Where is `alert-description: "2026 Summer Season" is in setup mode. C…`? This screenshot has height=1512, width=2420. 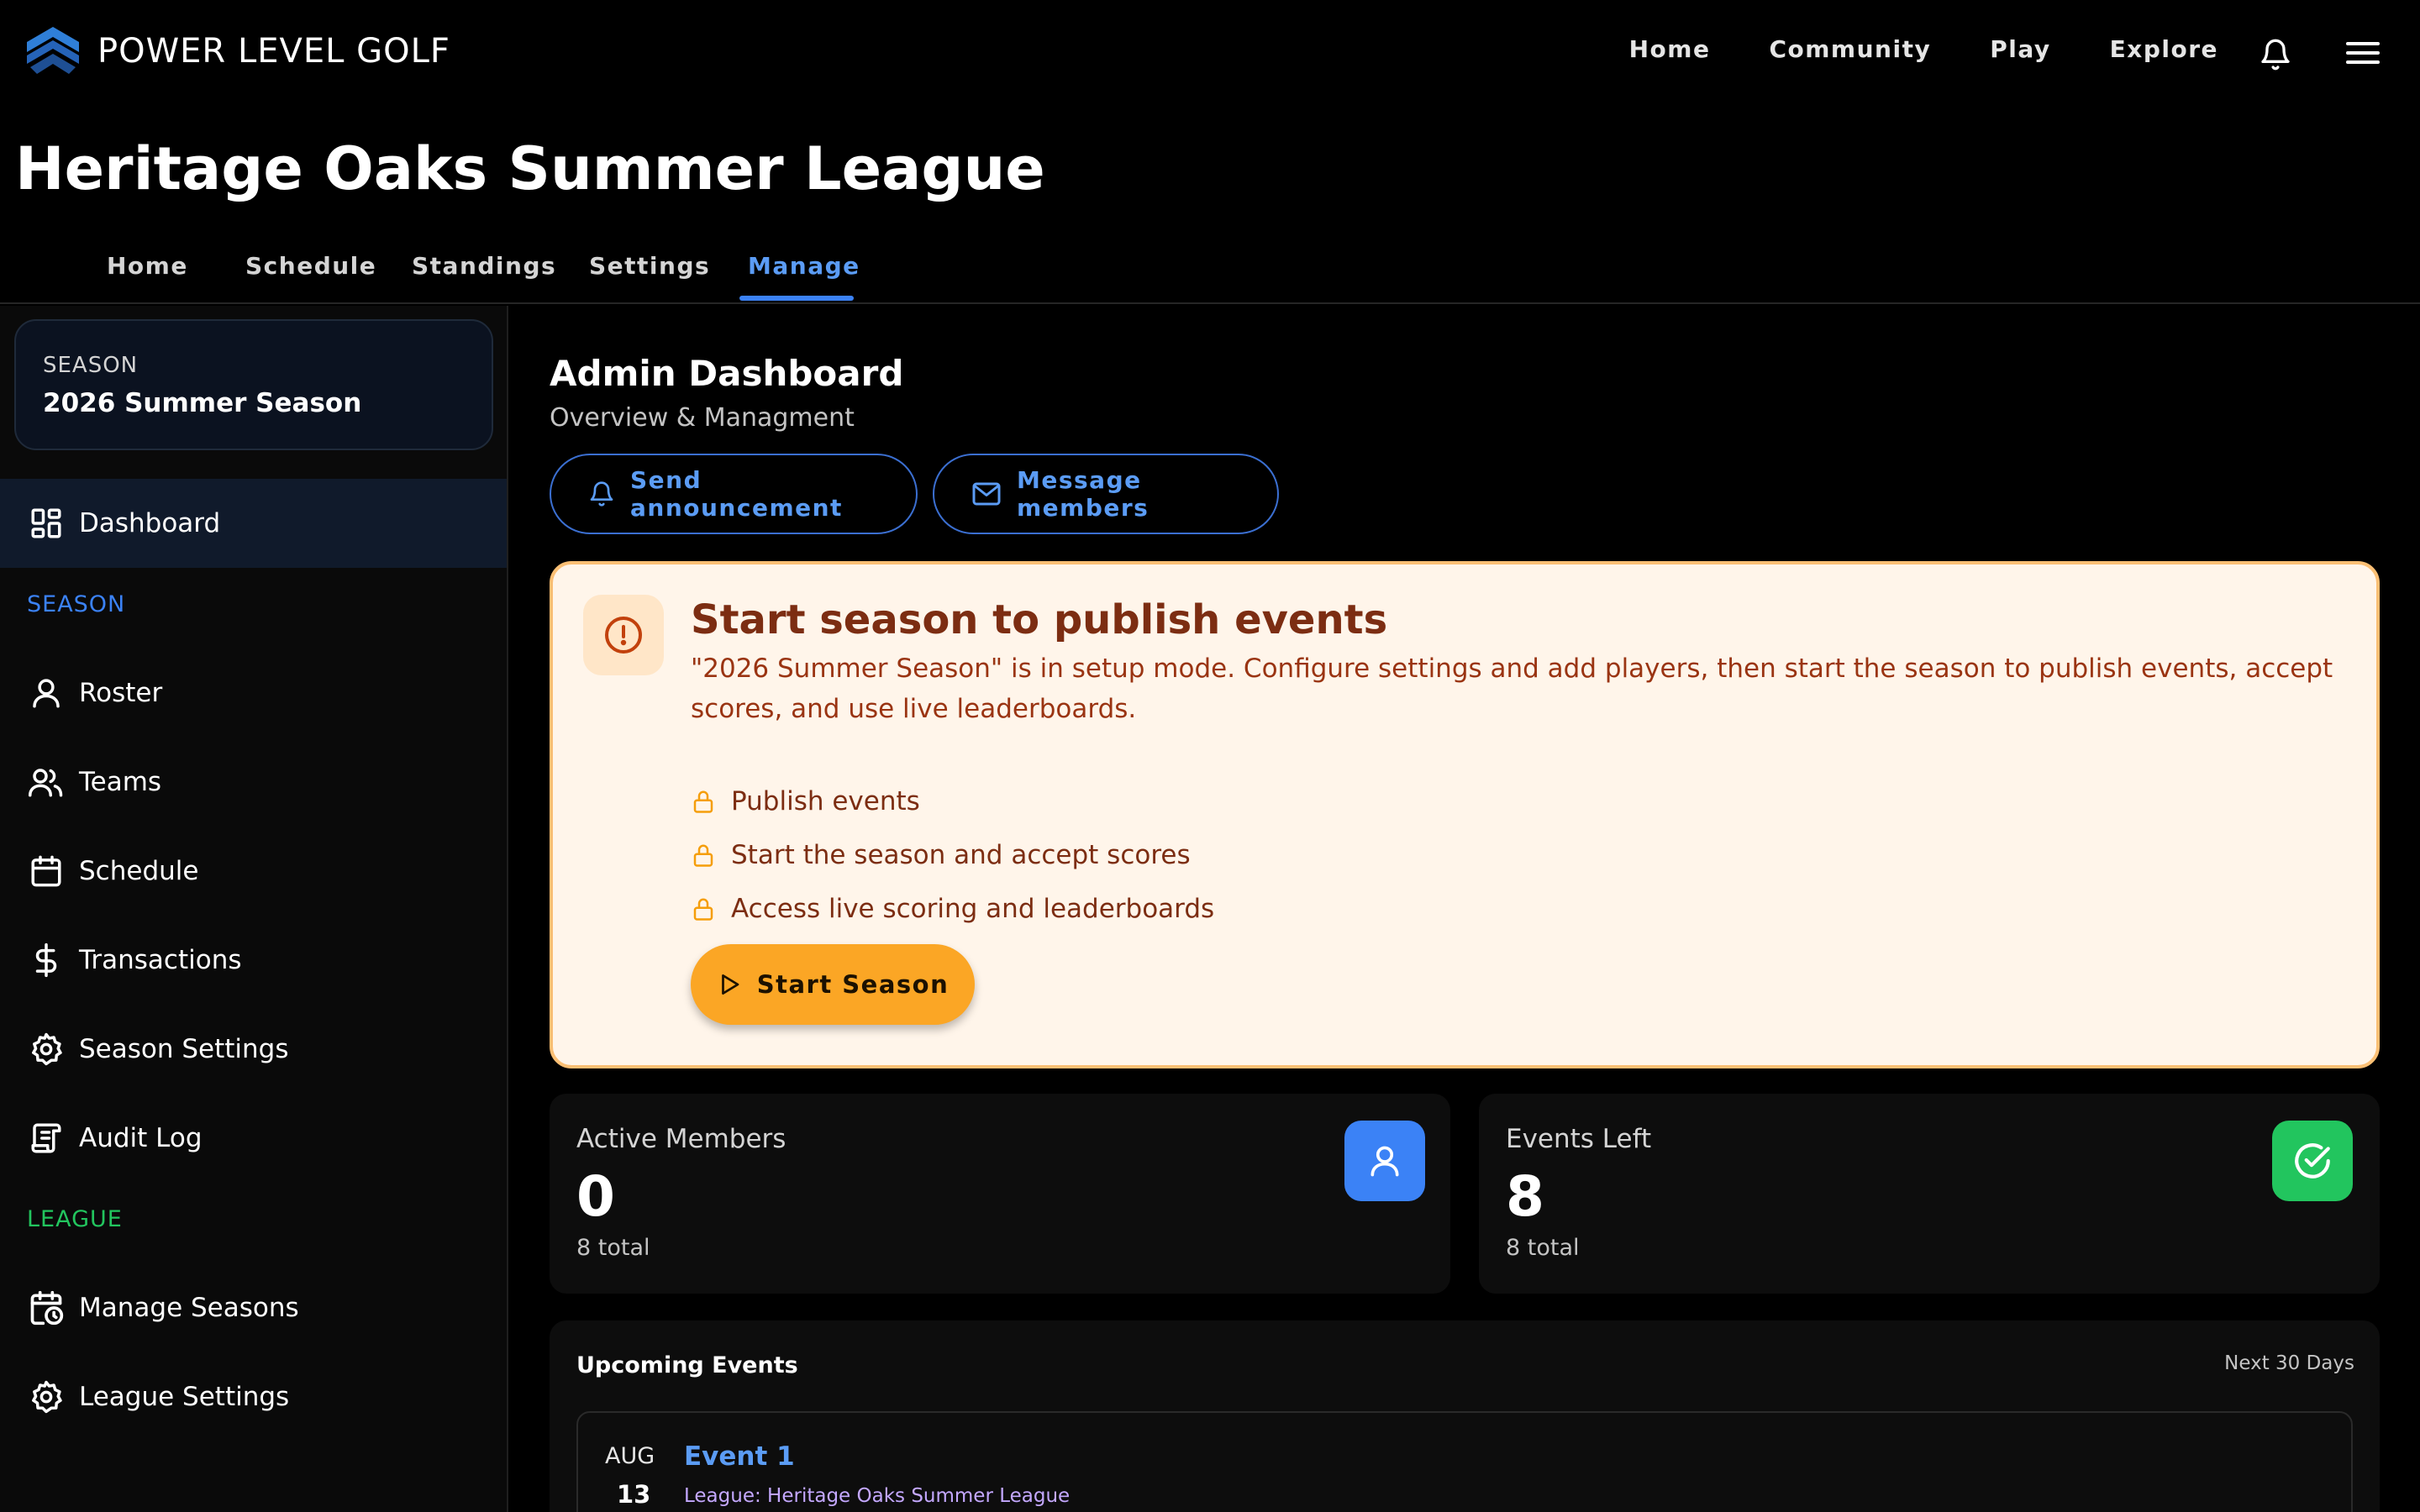 alert-description: "2026 Summer Season" is in setup mode. C… is located at coordinates (1512, 689).